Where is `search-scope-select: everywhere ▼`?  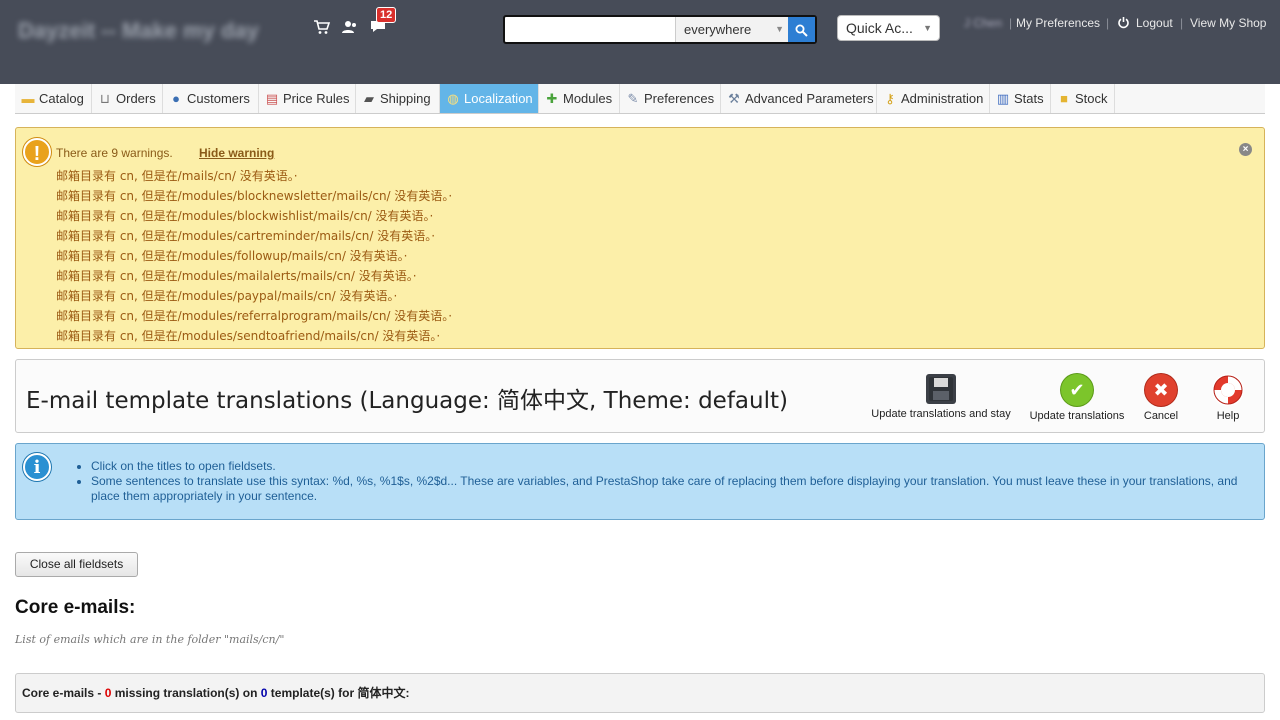
search-scope-select: everywhere ▼ is located at coordinates (732, 29).